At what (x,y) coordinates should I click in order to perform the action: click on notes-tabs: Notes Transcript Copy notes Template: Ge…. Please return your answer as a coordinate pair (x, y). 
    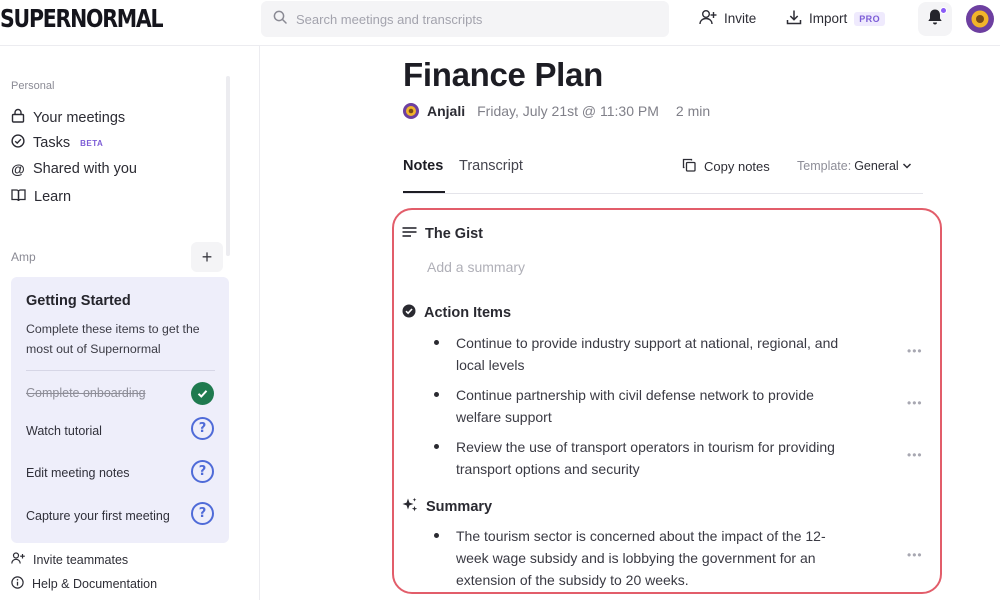
    Looking at the image, I should click on (663, 174).